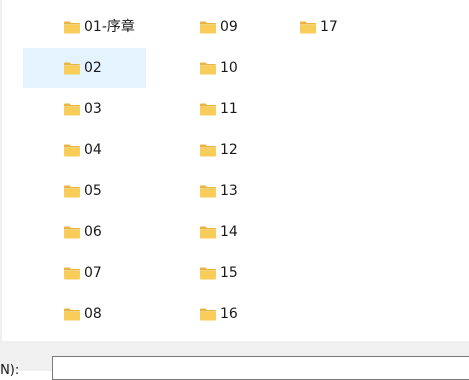  What do you see at coordinates (93, 314) in the screenshot?
I see `folder-label: 08` at bounding box center [93, 314].